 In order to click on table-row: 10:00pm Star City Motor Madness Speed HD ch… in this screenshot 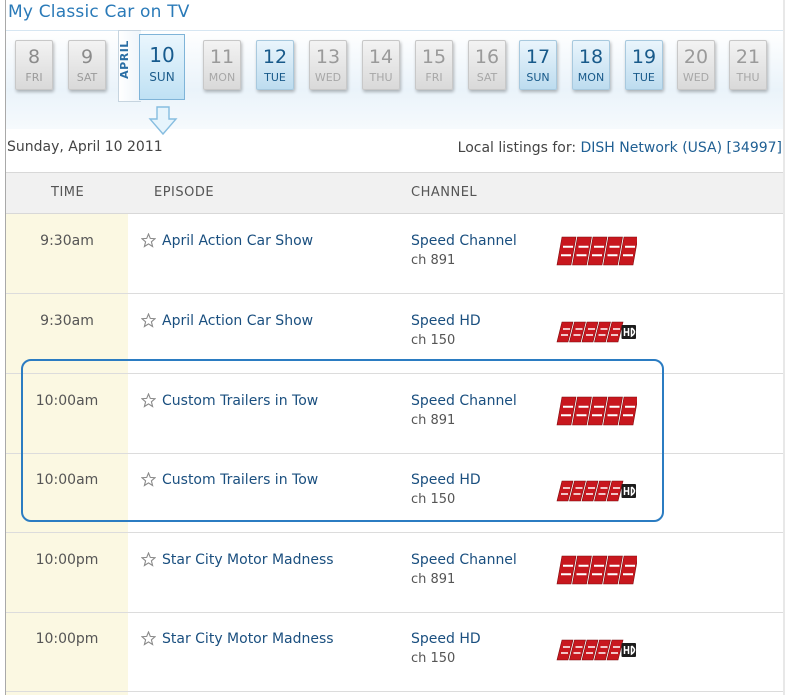, I will do `click(394, 651)`.